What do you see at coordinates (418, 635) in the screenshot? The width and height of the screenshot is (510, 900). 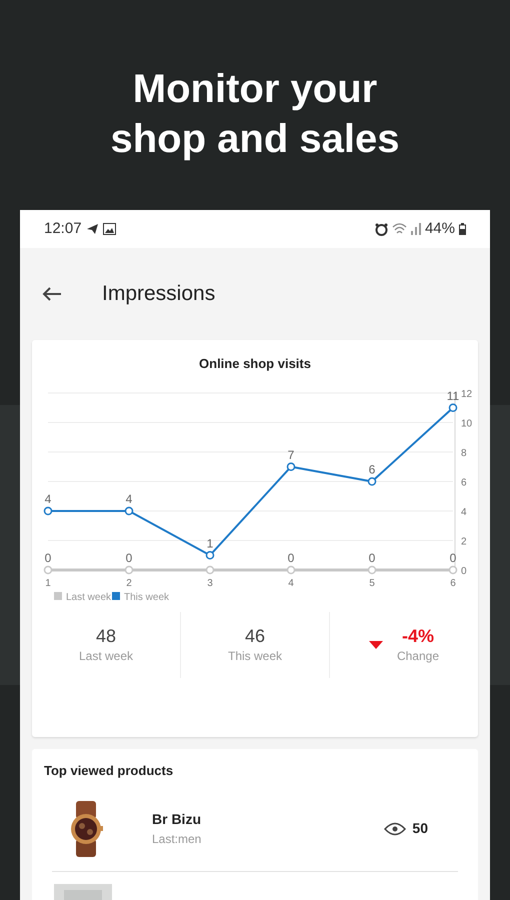 I see `stat-value: -4%` at bounding box center [418, 635].